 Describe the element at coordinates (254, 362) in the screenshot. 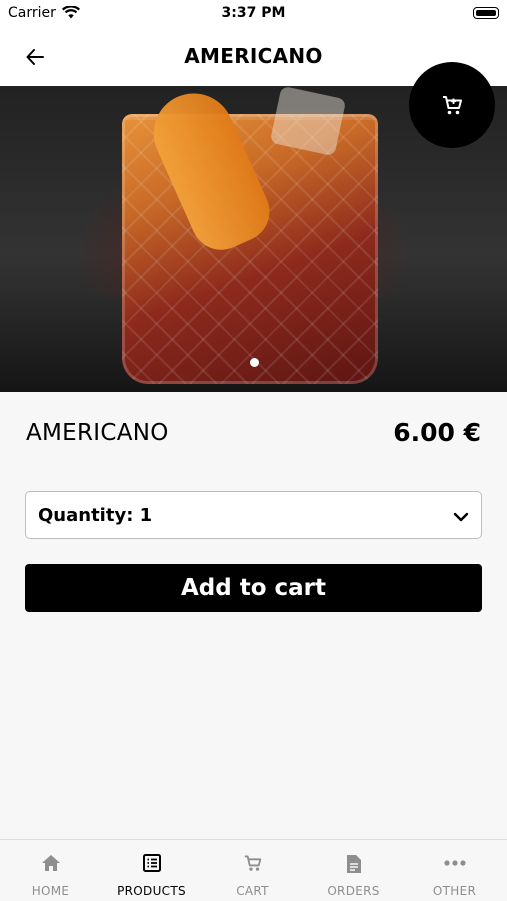

I see `carousel-indicator-dot` at that location.